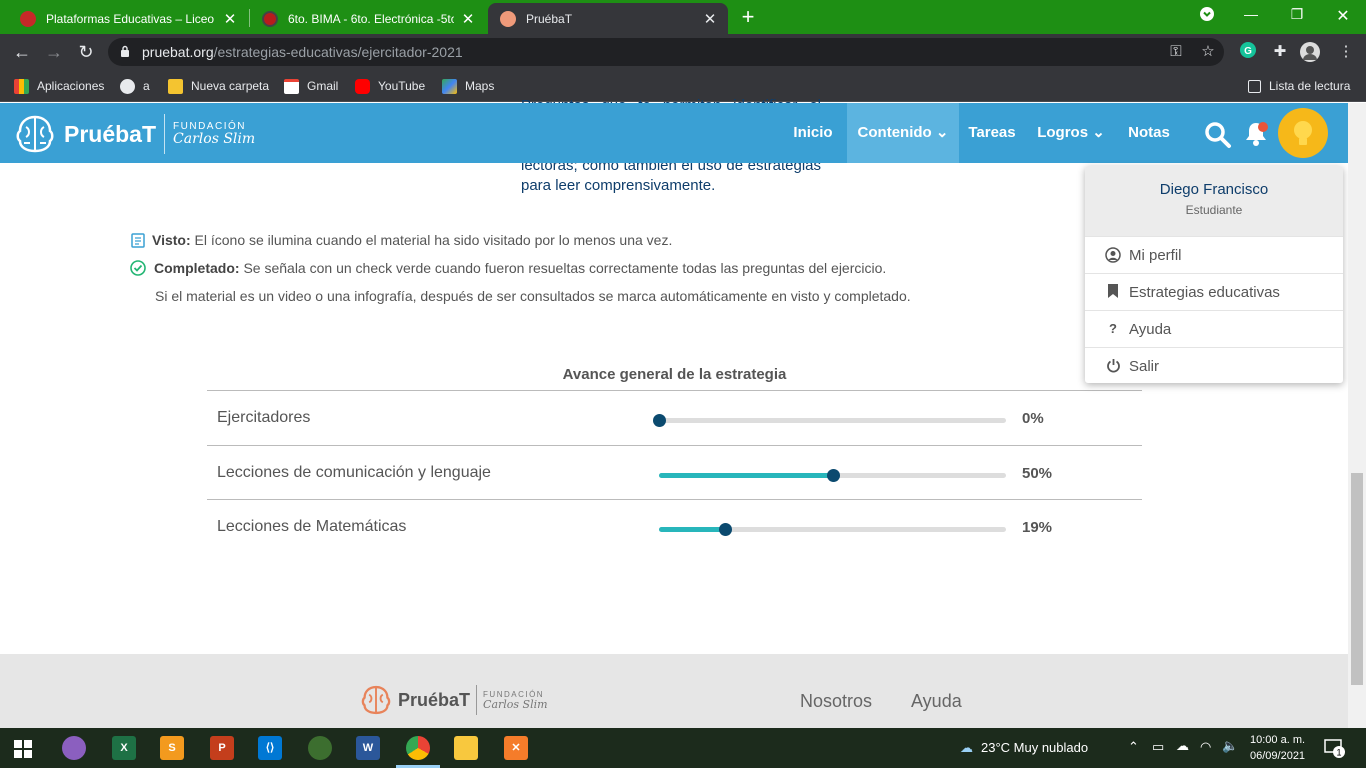 This screenshot has width=1366, height=768. Describe the element at coordinates (1214, 291) in the screenshot. I see `menu-item-estrategias: Estrategias educativas` at that location.